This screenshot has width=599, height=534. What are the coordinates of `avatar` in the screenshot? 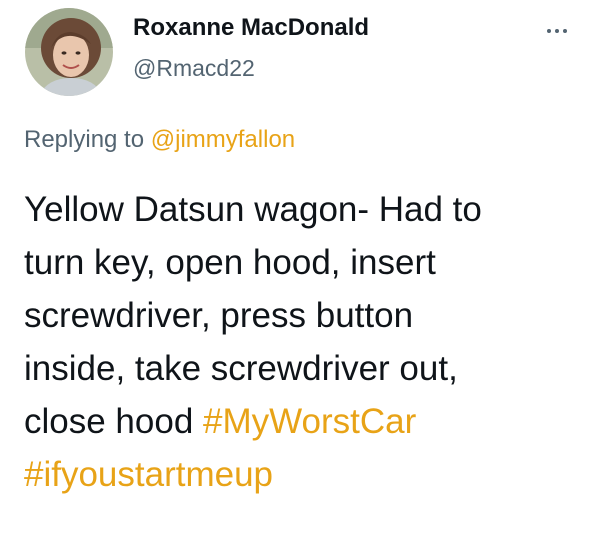 It's located at (69, 52).